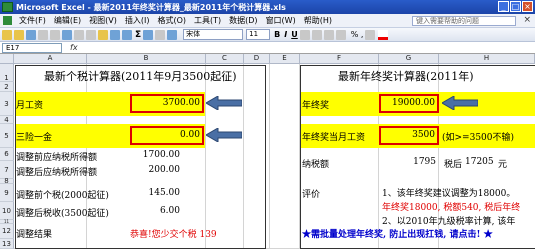 This screenshot has width=535, height=249. What do you see at coordinates (30, 106) in the screenshot?
I see `monthly-salary-label: 月工资` at bounding box center [30, 106].